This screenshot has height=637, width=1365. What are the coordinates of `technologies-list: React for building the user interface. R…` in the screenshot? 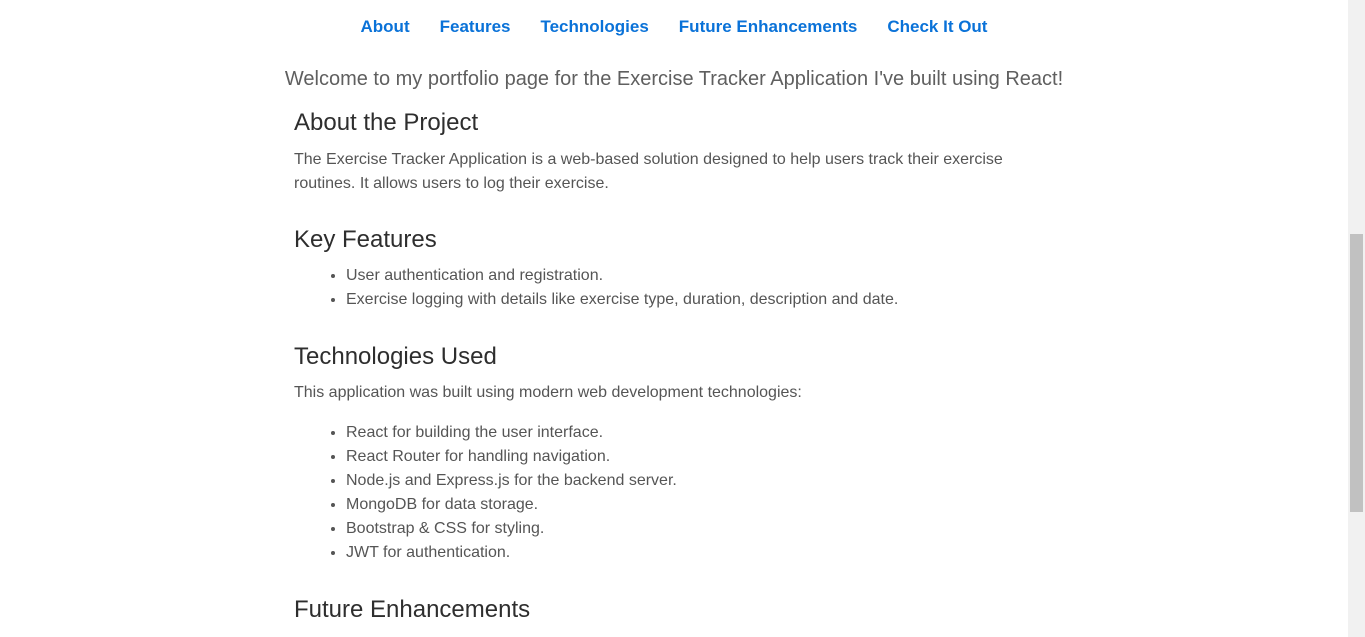 It's located at (664, 493).